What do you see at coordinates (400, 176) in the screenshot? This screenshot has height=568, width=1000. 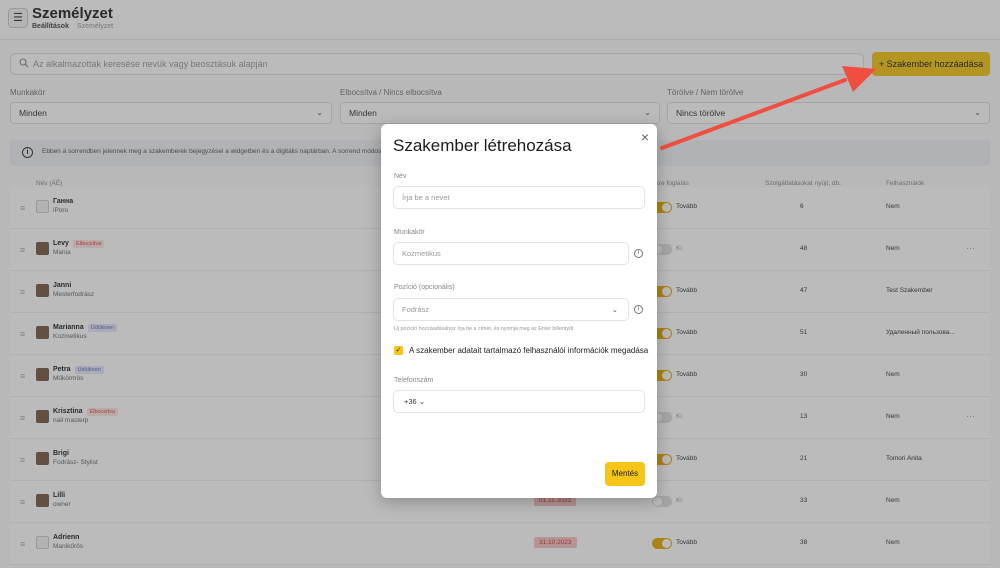 I see `name-label: Név` at bounding box center [400, 176].